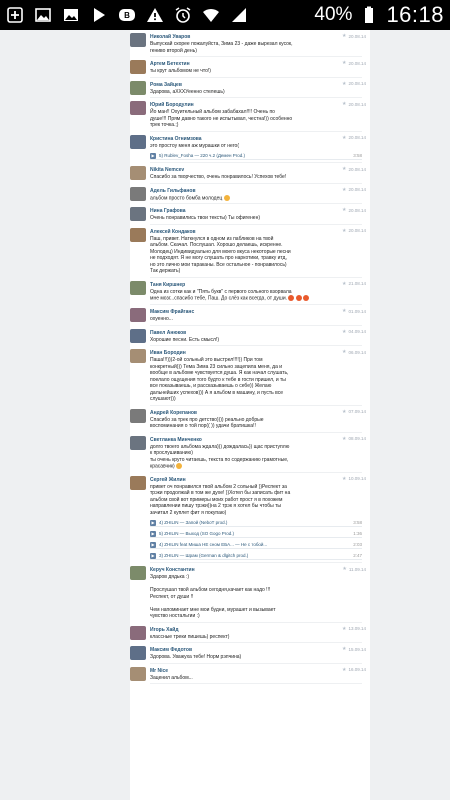 Image resolution: width=450 pixels, height=800 pixels. What do you see at coordinates (357, 155) in the screenshot?
I see `track-duration: 3:58` at bounding box center [357, 155].